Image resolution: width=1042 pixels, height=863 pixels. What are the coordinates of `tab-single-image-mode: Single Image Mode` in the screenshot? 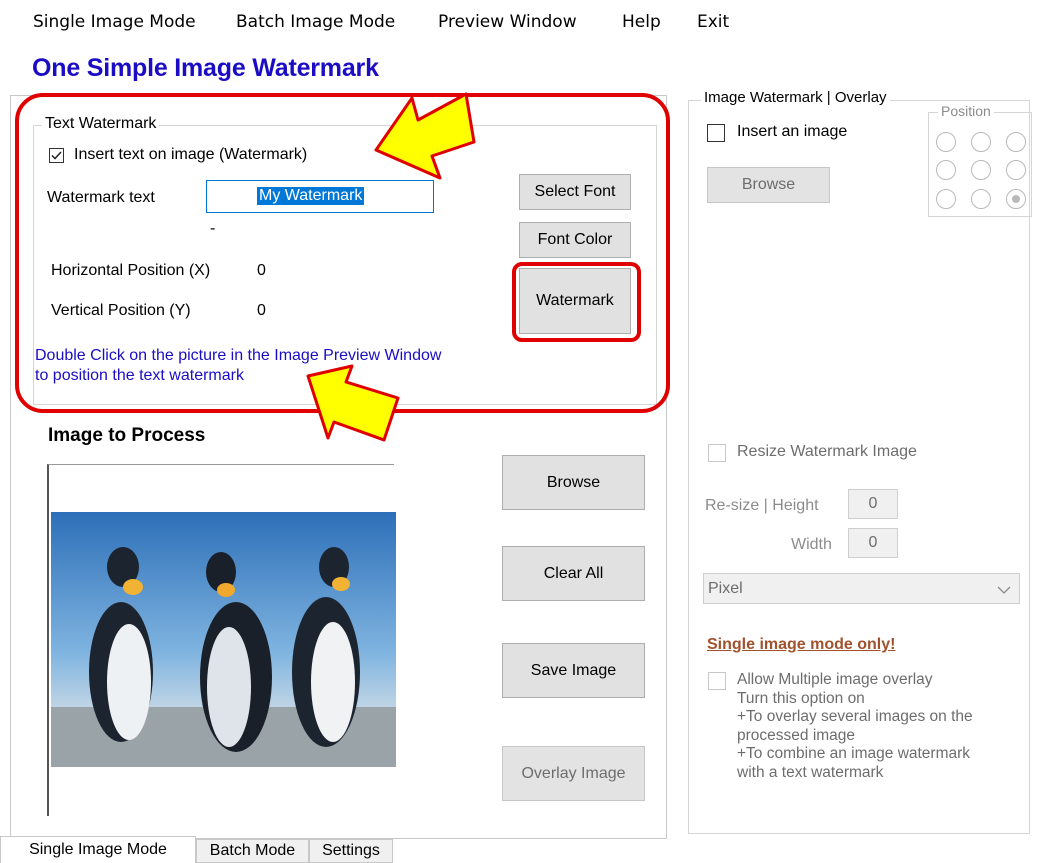 It's located at (98, 849).